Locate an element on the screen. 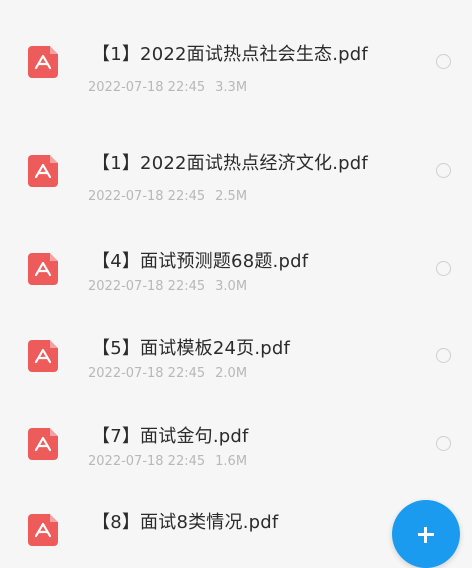 The height and width of the screenshot is (568, 472). file-name: 【1】2022面试热点社会生态.pdf is located at coordinates (230, 54).